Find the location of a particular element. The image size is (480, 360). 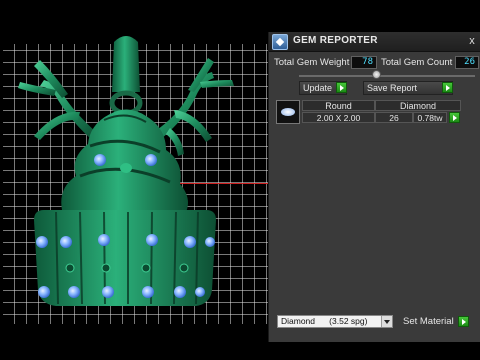

set-material-label: Set Material is located at coordinates (428, 321).